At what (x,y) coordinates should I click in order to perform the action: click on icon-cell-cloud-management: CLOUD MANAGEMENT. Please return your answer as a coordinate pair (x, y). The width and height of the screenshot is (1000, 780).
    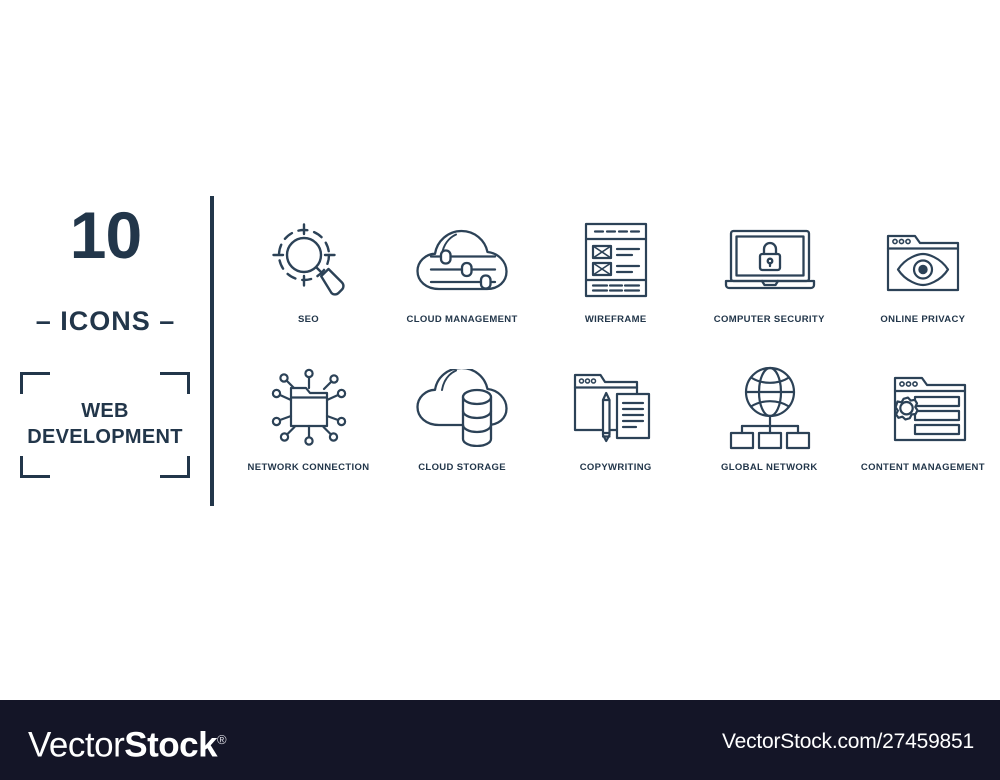
    Looking at the image, I should click on (463, 280).